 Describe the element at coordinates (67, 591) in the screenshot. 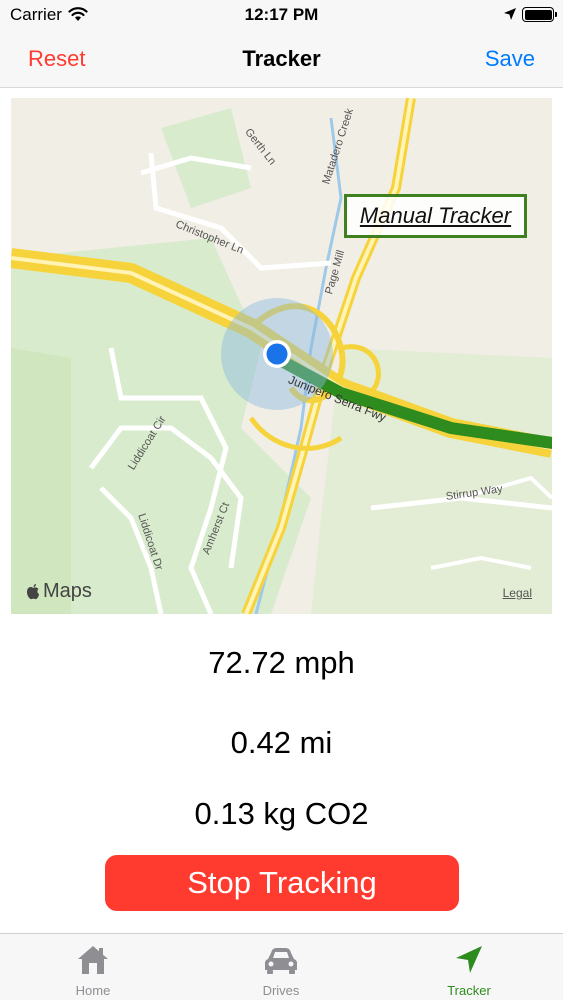

I see `maps-label: Maps` at that location.